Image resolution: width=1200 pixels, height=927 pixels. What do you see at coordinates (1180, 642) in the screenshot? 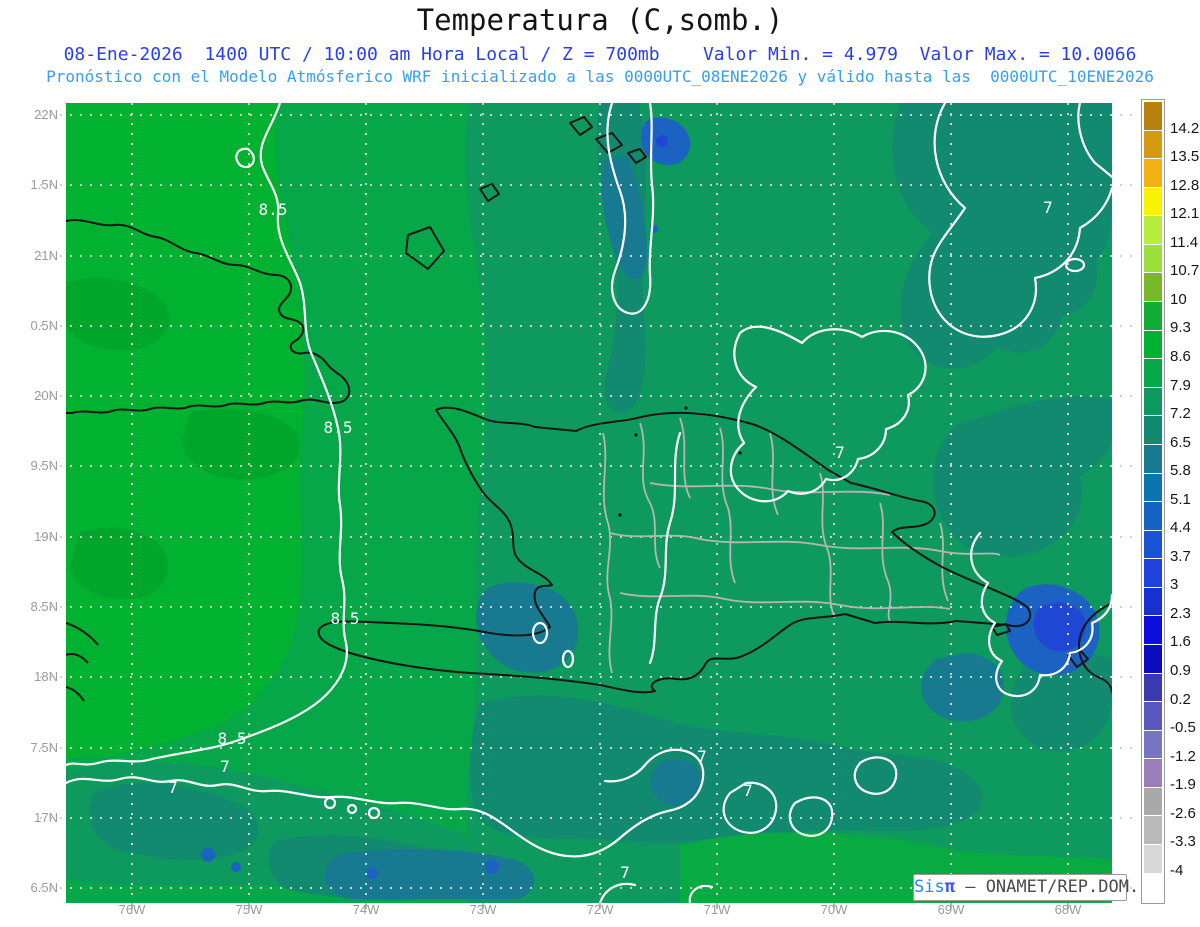
I see `colorbar-tick-label: 1.6` at bounding box center [1180, 642].